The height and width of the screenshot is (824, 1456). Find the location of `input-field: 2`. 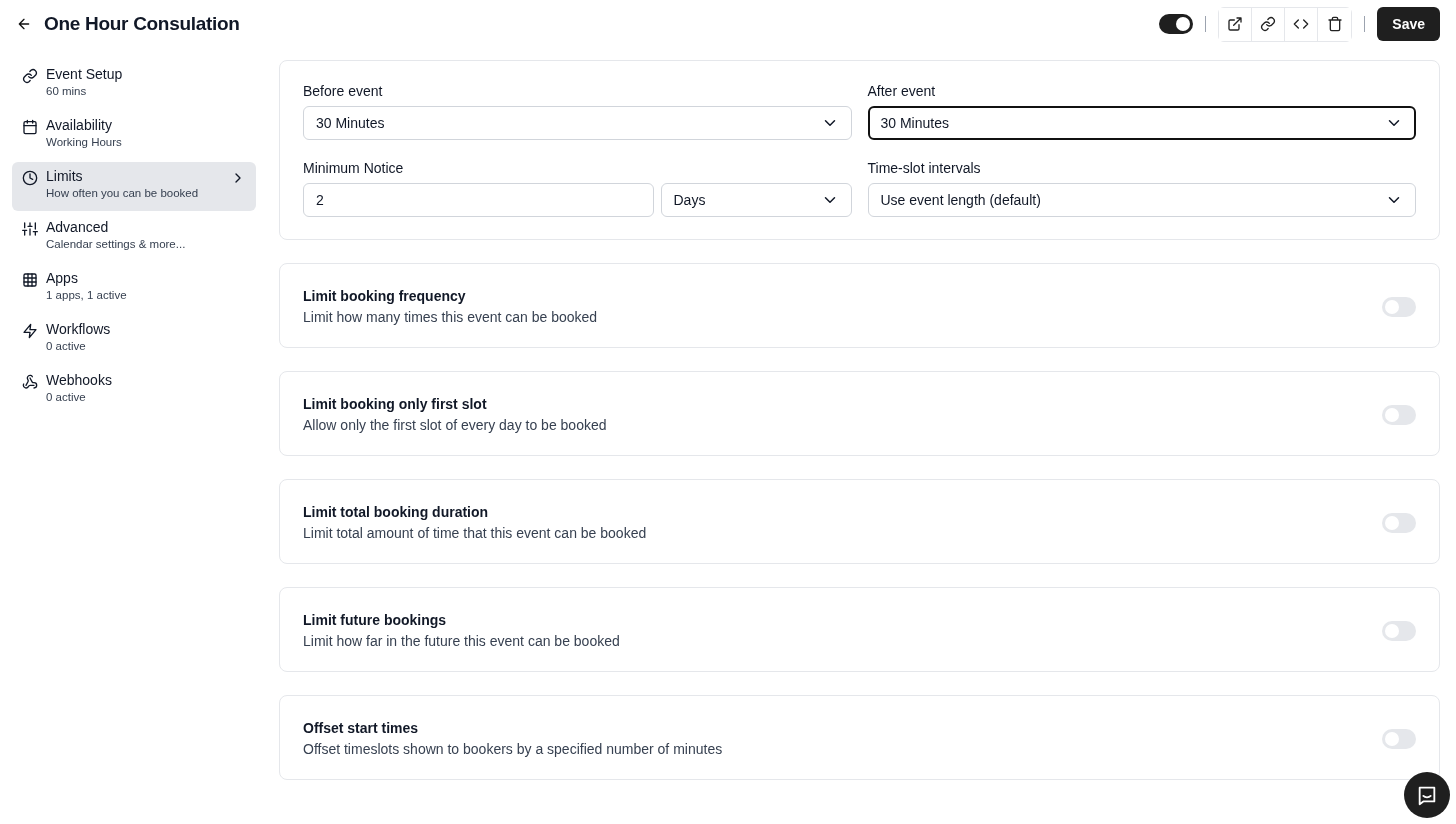

input-field: 2 is located at coordinates (478, 200).